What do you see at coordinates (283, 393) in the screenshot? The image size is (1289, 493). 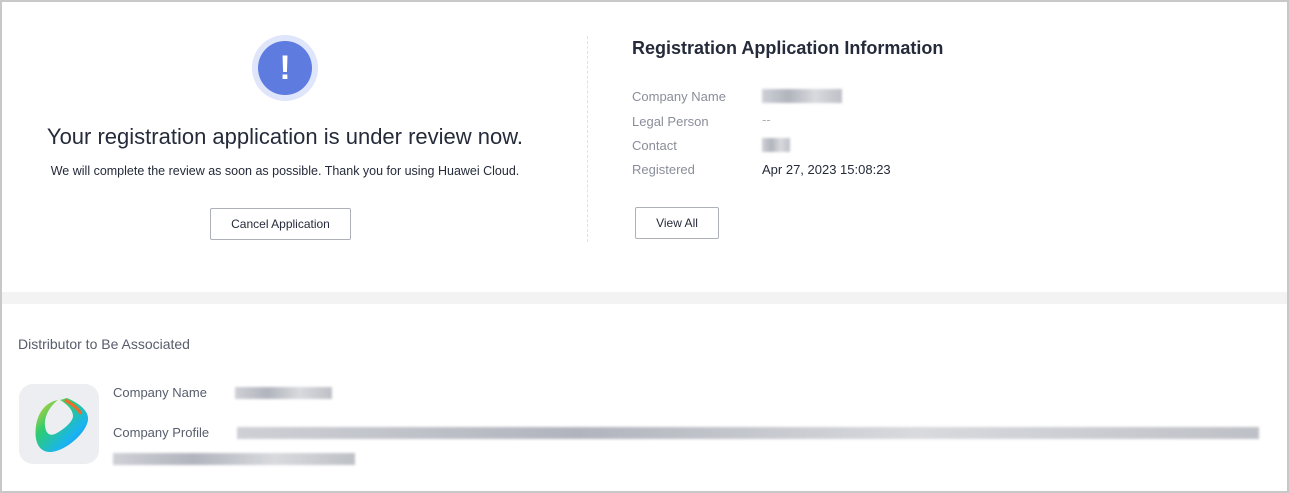 I see `distributor-name-redacted` at bounding box center [283, 393].